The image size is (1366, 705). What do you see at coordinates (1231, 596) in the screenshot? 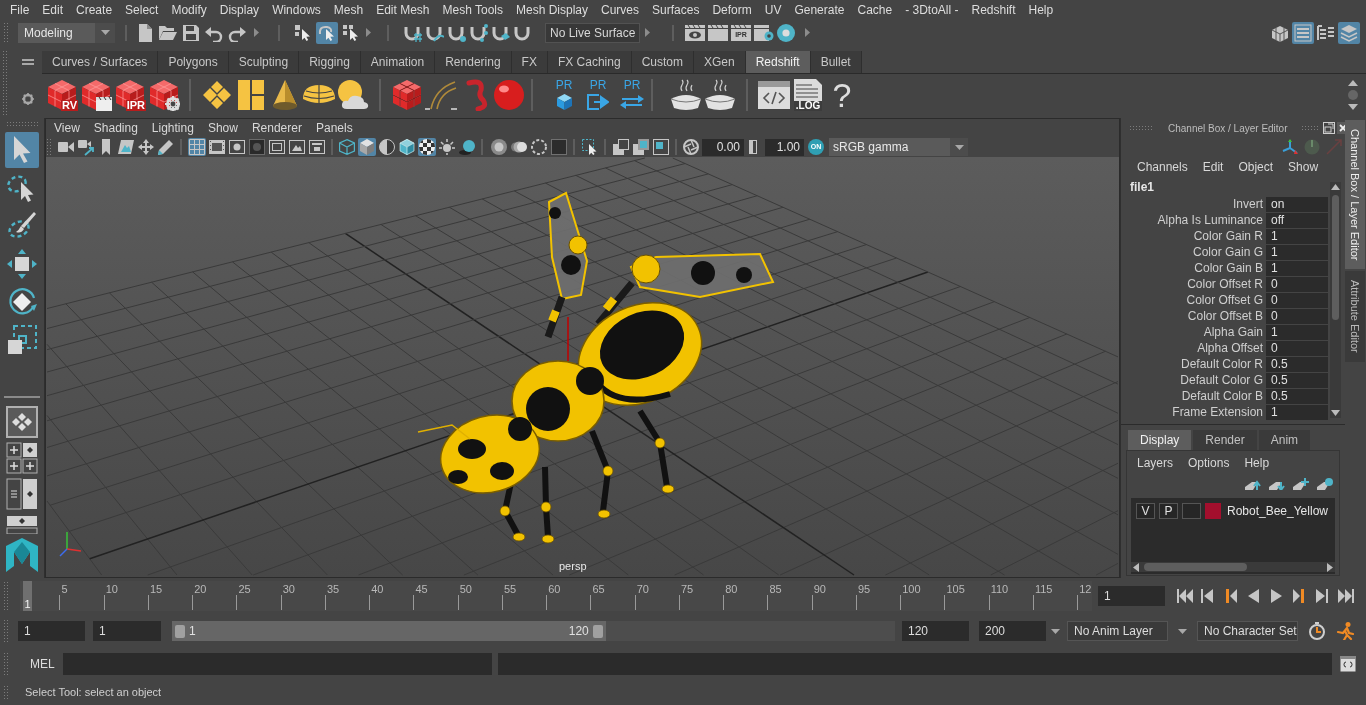
I see `previous-key-icon` at bounding box center [1231, 596].